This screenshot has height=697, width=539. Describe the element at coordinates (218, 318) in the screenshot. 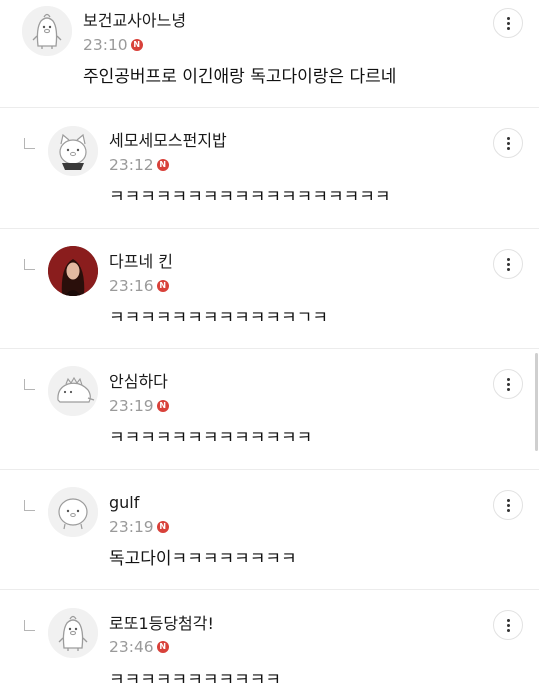

I see `comment-text: ㅋㅋㅋㅋㅋㅋㅋㅋㅋㅋㅋㅋㄱㅋ` at that location.